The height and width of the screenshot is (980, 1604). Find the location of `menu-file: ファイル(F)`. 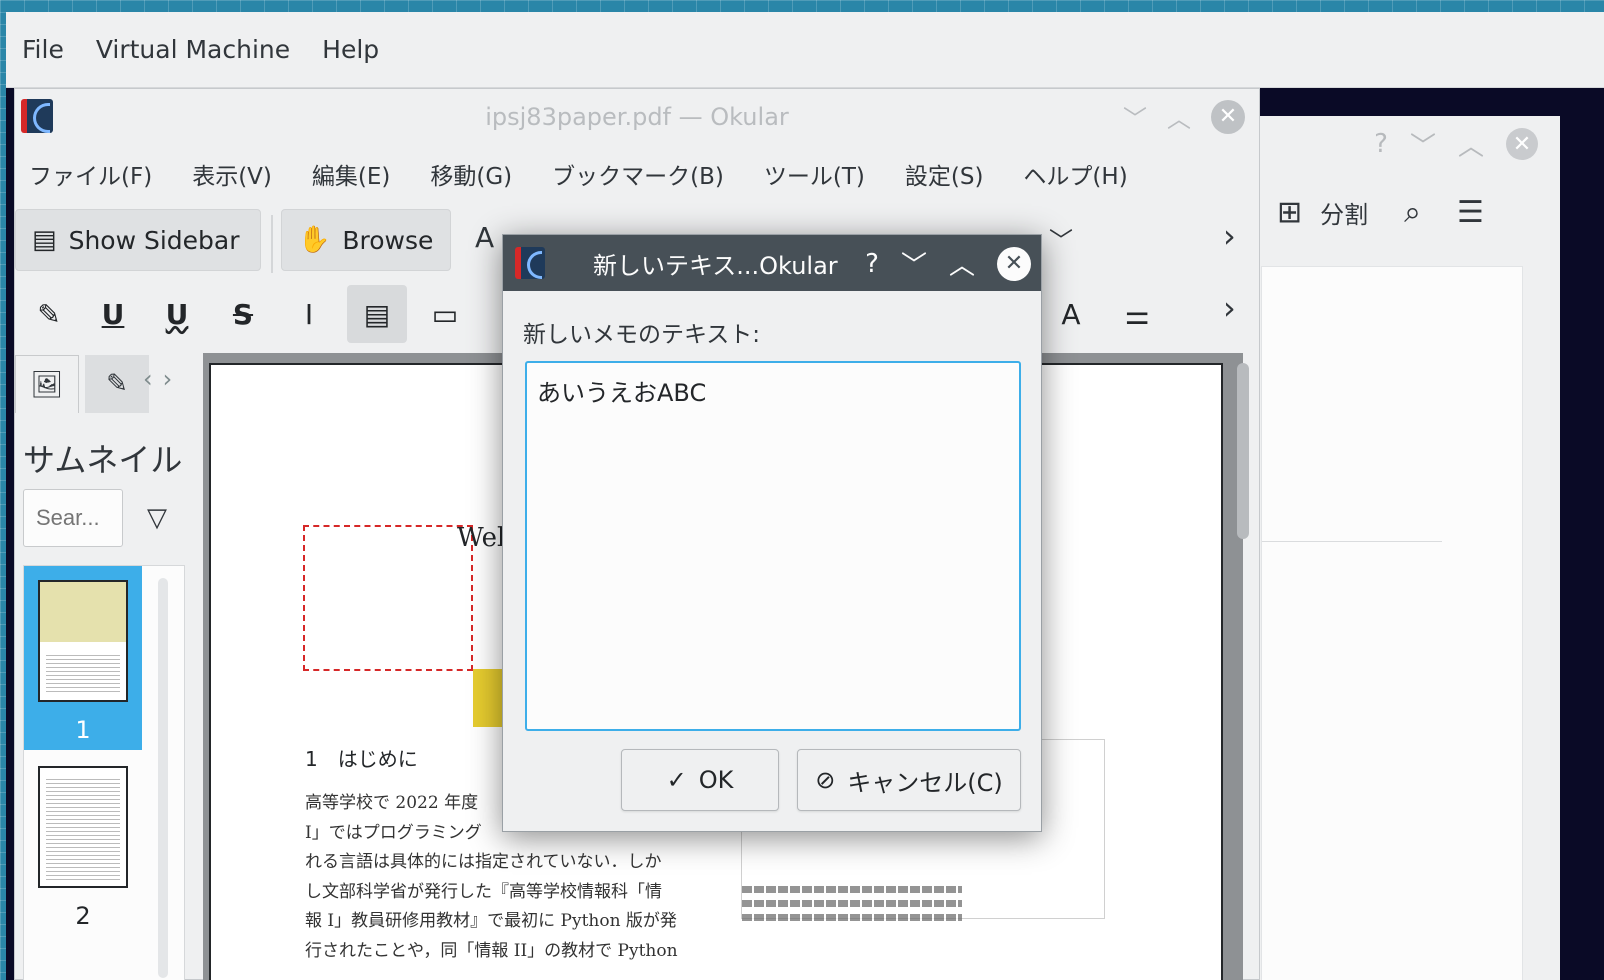

menu-file: ファイル(F) is located at coordinates (90, 174).